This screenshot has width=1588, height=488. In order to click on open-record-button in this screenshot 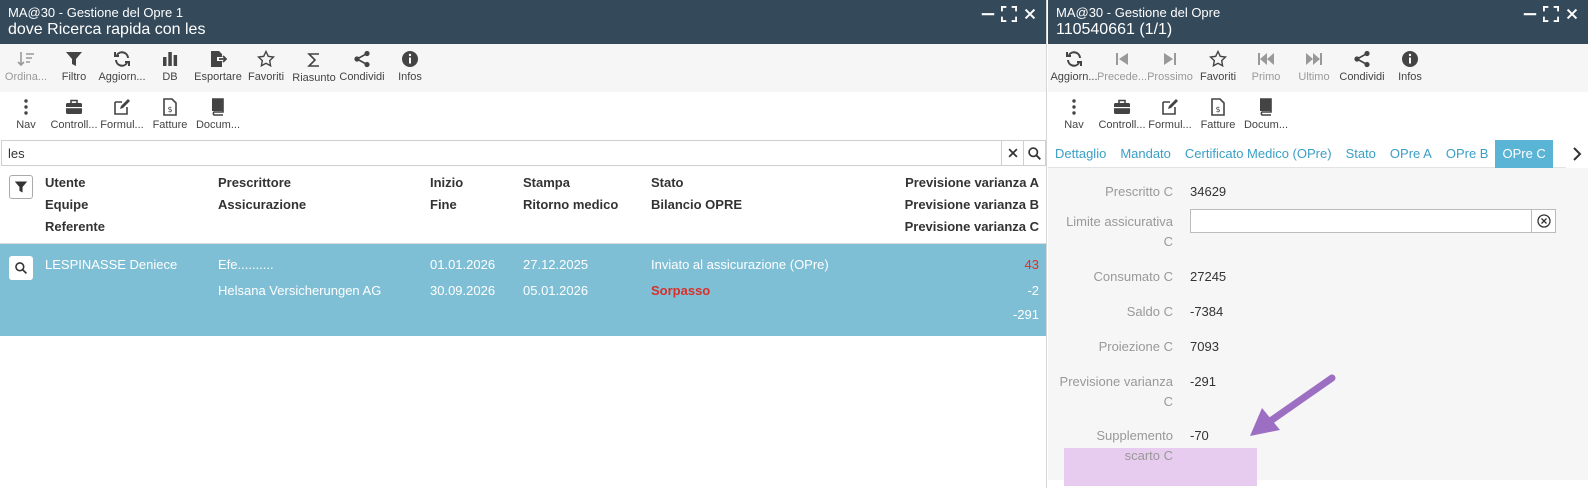, I will do `click(21, 268)`.